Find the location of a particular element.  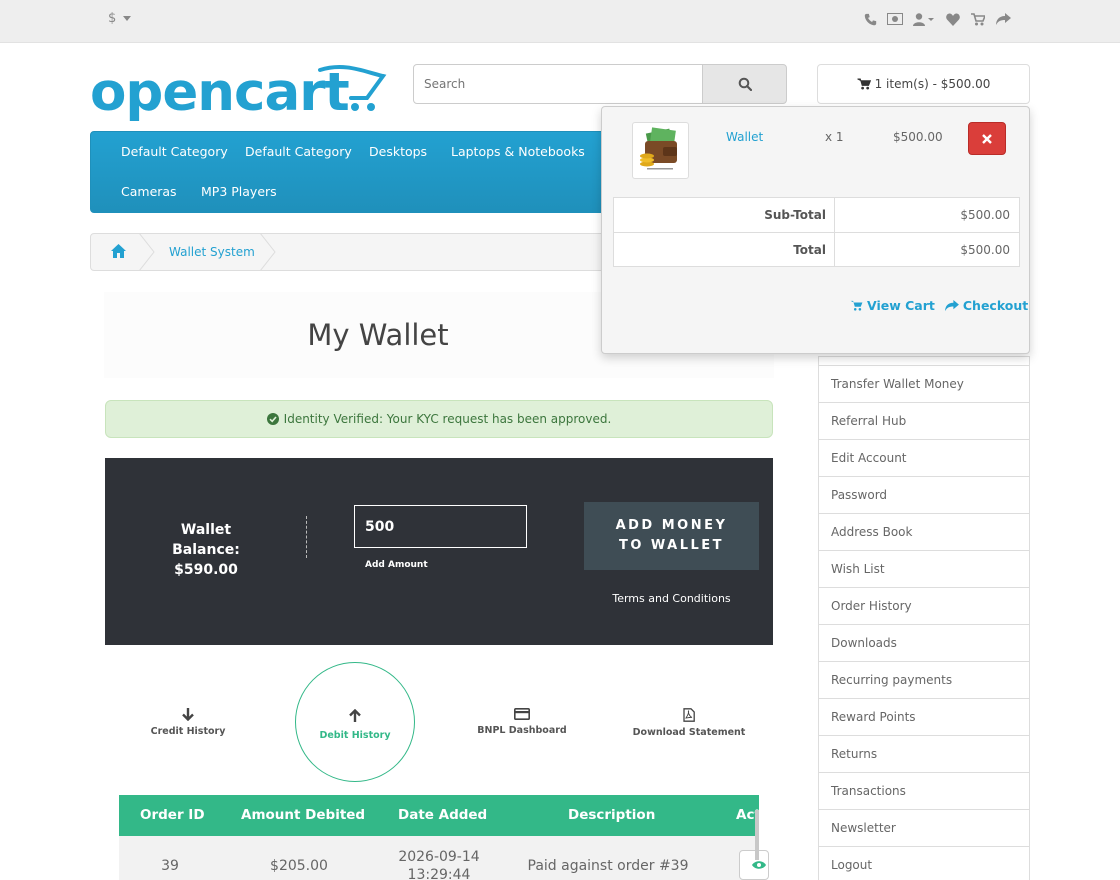

home-icon is located at coordinates (118, 251).